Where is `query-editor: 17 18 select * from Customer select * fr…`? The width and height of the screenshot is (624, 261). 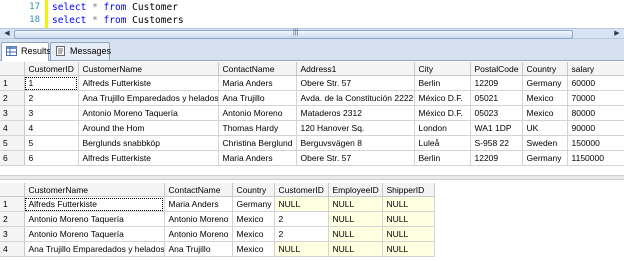
query-editor: 17 18 select * from Customer select * fr… is located at coordinates (312, 14).